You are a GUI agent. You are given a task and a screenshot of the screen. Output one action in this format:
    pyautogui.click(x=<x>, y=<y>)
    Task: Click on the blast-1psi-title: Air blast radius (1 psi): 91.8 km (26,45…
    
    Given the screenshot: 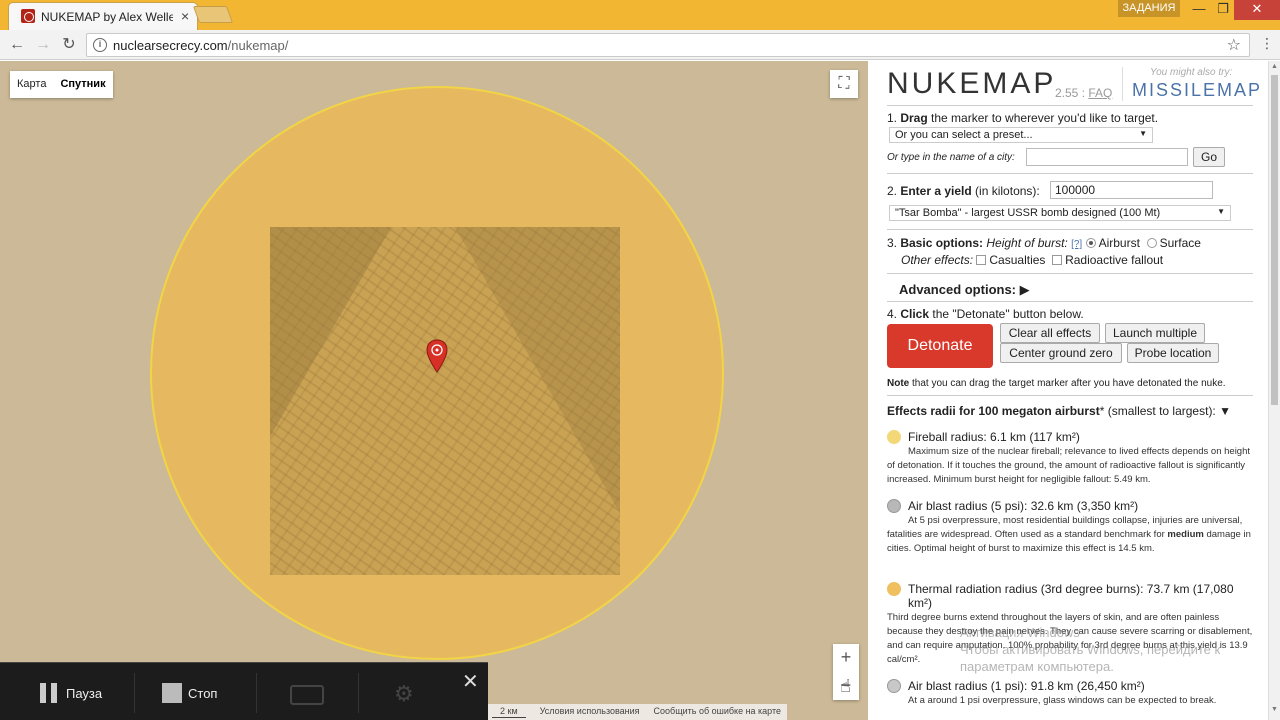 What is the action you would take?
    pyautogui.click(x=1026, y=686)
    